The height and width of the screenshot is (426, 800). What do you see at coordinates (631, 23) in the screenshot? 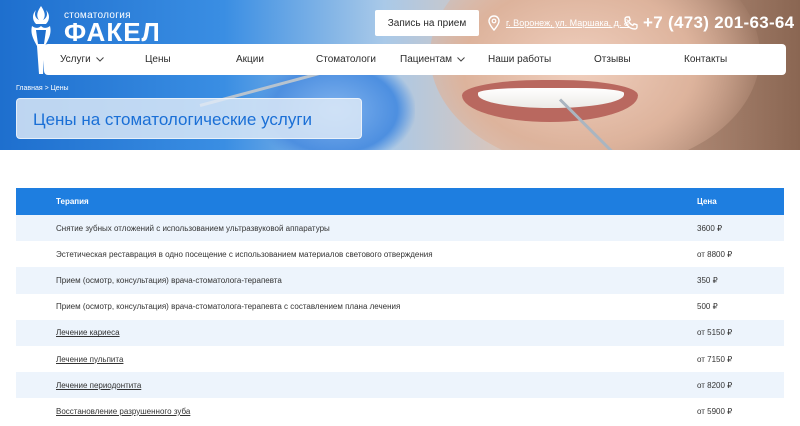
I see `phone-icon` at bounding box center [631, 23].